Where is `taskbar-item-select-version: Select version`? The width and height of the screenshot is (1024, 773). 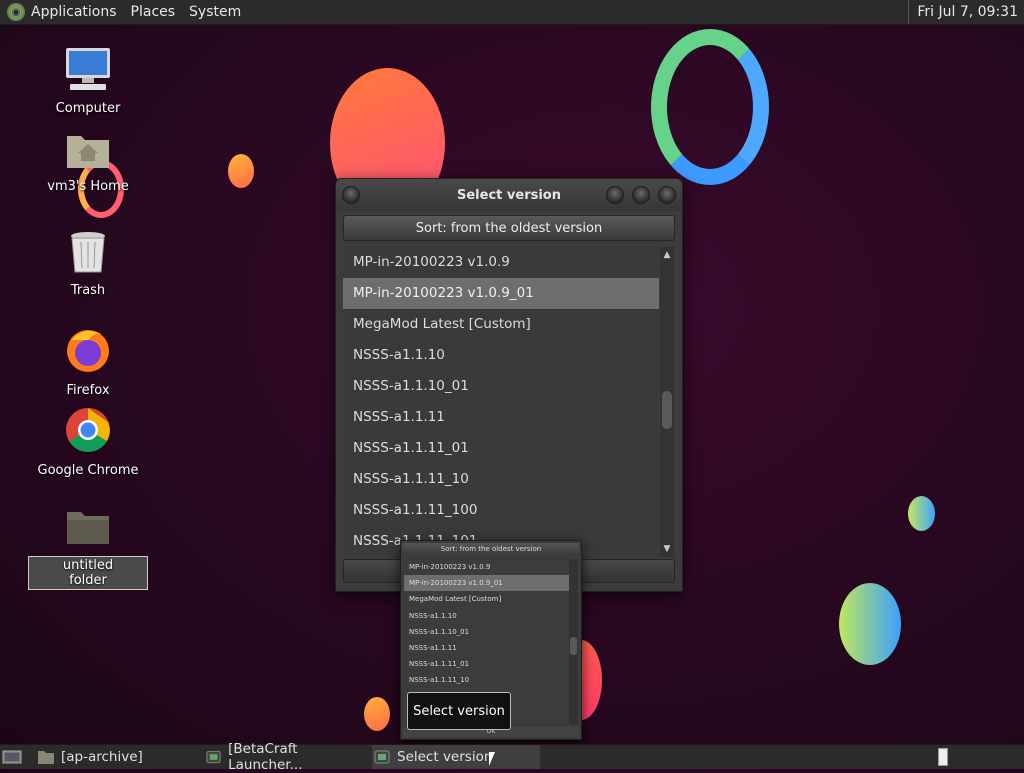 taskbar-item-select-version: Select version is located at coordinates (456, 757).